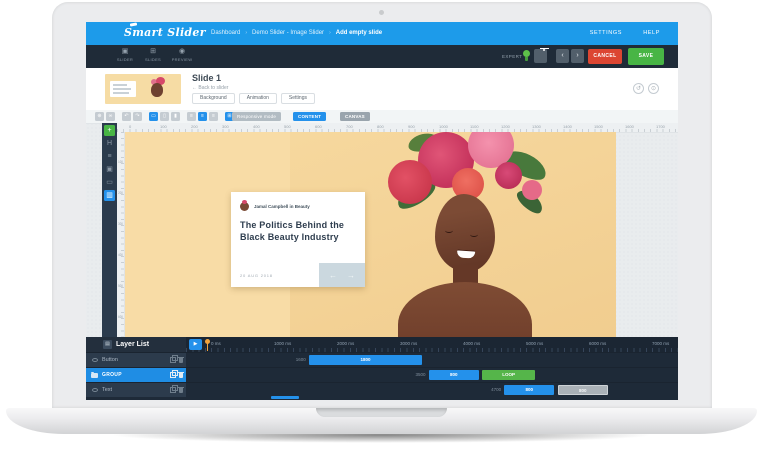  Describe the element at coordinates (175, 116) in the screenshot. I see `mobile-icon: ▮` at that location.